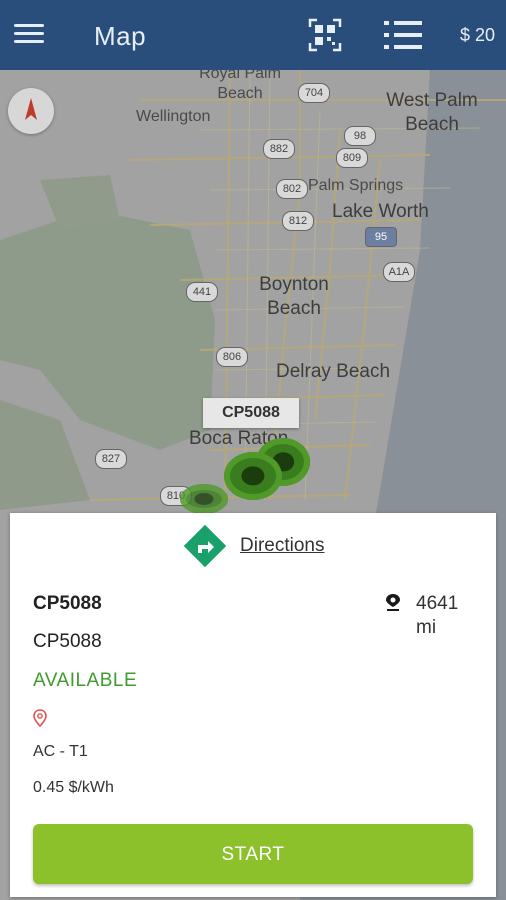 The height and width of the screenshot is (900, 506). I want to click on directions-link: Directions, so click(282, 546).